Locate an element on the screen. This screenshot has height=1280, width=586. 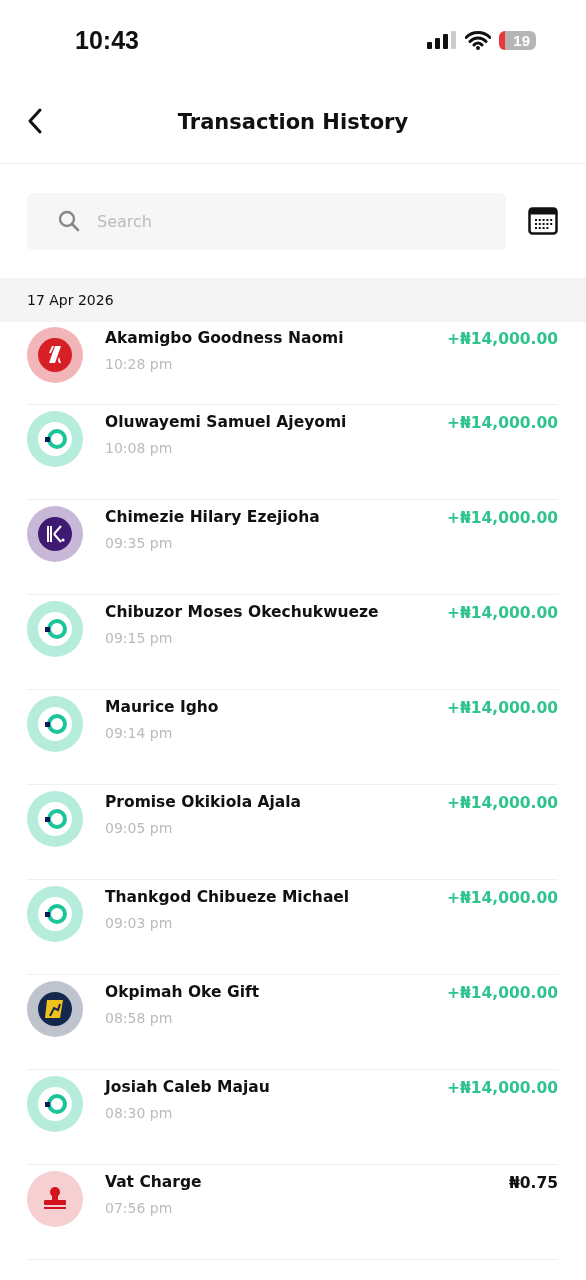
transaction-name: Vat Charge is located at coordinates (154, 1182).